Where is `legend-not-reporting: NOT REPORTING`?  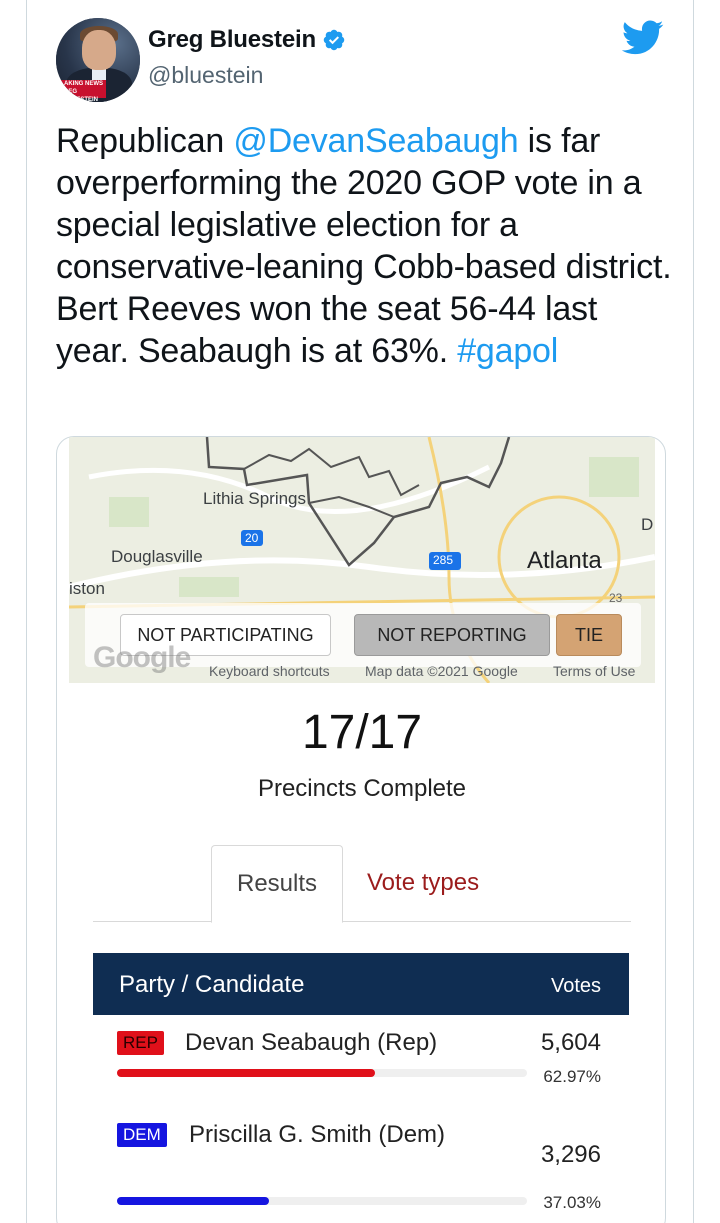 legend-not-reporting: NOT REPORTING is located at coordinates (452, 635).